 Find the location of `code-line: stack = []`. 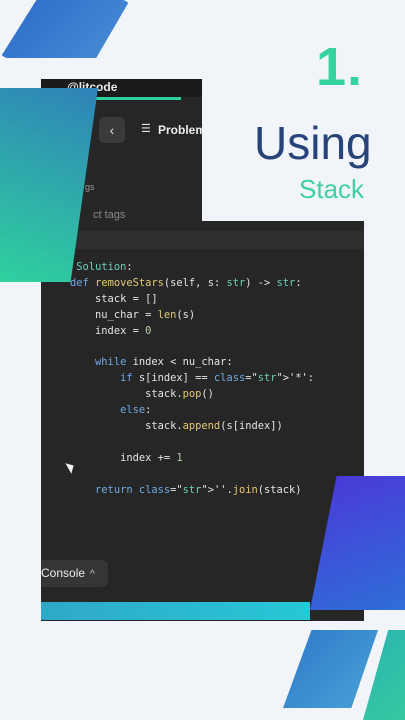

code-line: stack = [] is located at coordinates (101, 298).